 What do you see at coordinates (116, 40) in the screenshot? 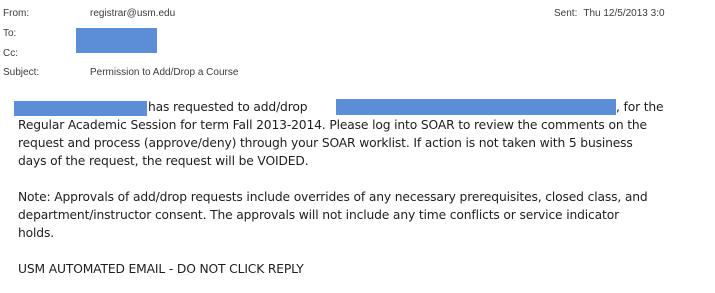
I see `to-recipient-redaction` at bounding box center [116, 40].